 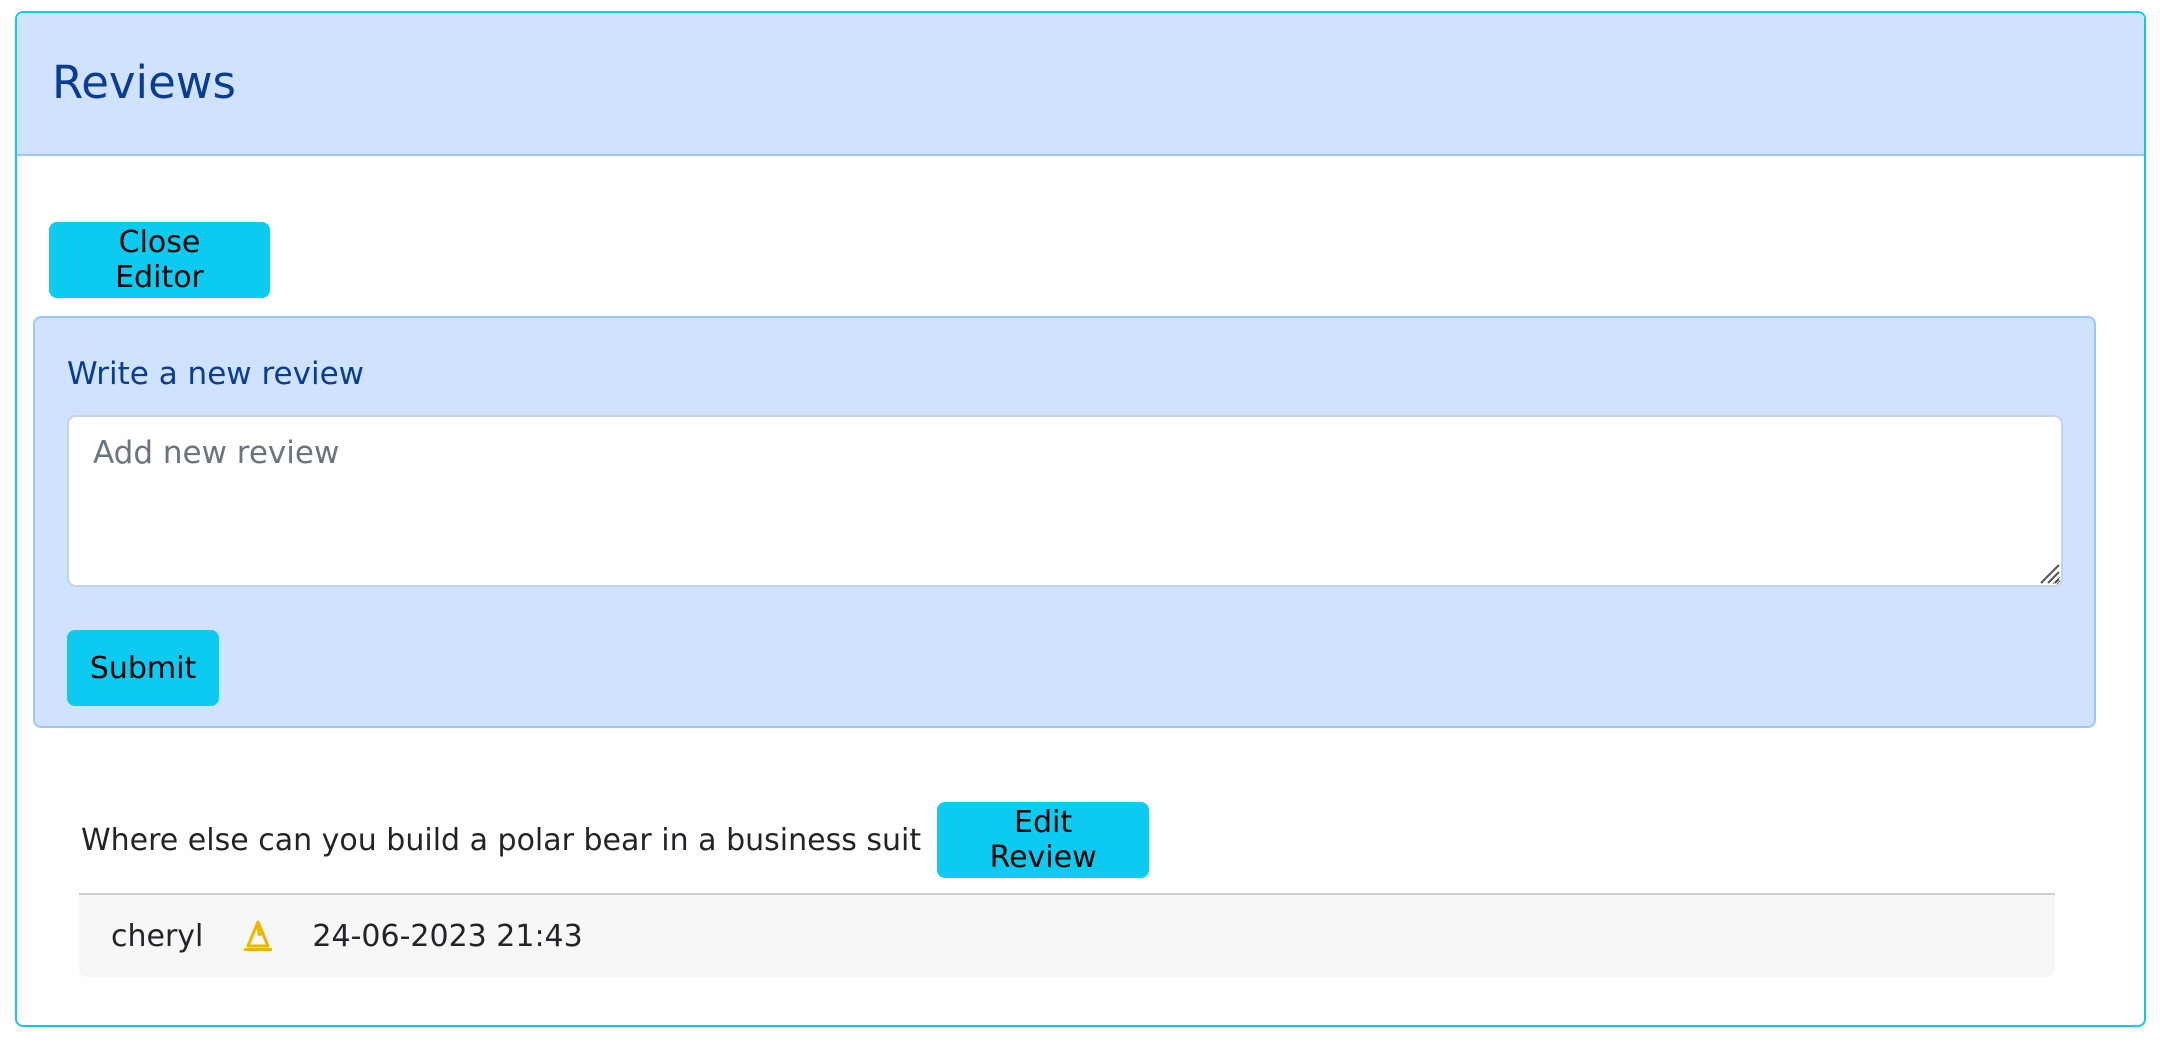 I want to click on card-header: Reviews, so click(x=1080, y=84).